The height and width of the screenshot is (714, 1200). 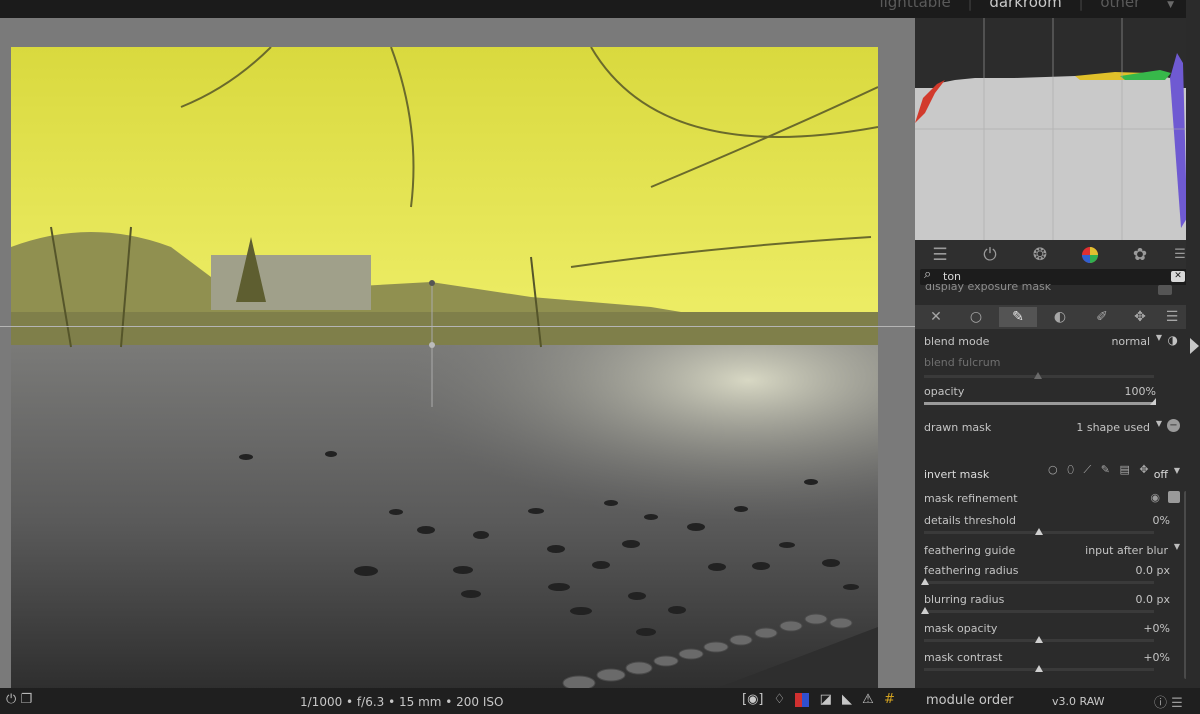 What do you see at coordinates (1161, 520) in the screenshot?
I see `details-threshold-value: 0%` at bounding box center [1161, 520].